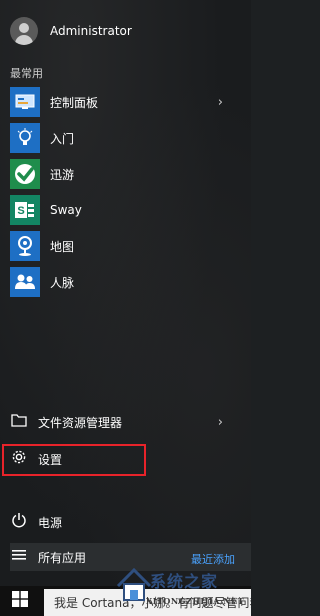 The height and width of the screenshot is (616, 320). Describe the element at coordinates (125, 422) in the screenshot. I see `file-explorer-item: 文件资源管理器 ›` at that location.